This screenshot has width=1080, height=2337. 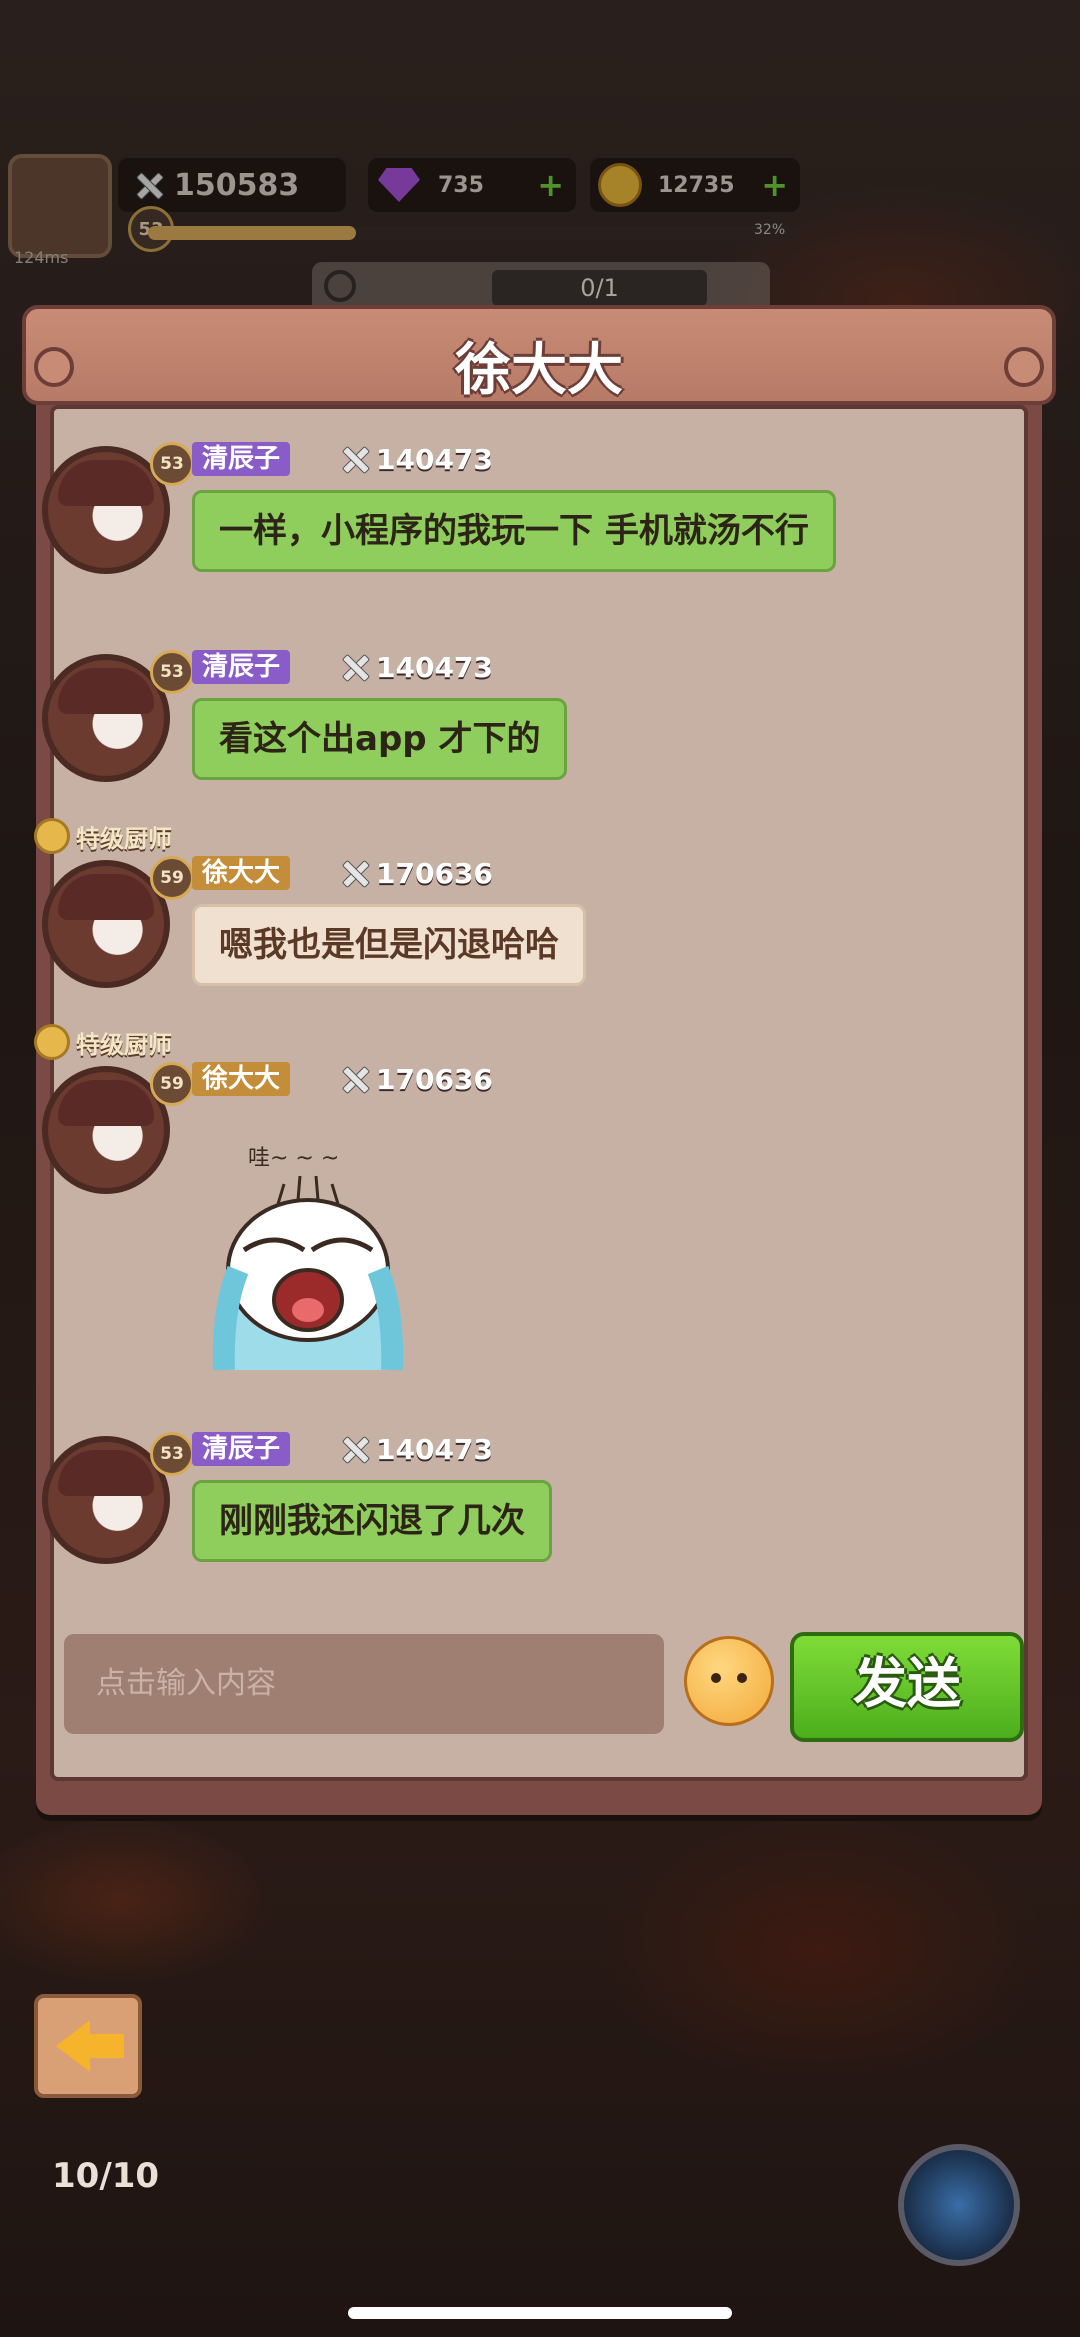 I want to click on crying-face-icon, so click(x=308, y=1272).